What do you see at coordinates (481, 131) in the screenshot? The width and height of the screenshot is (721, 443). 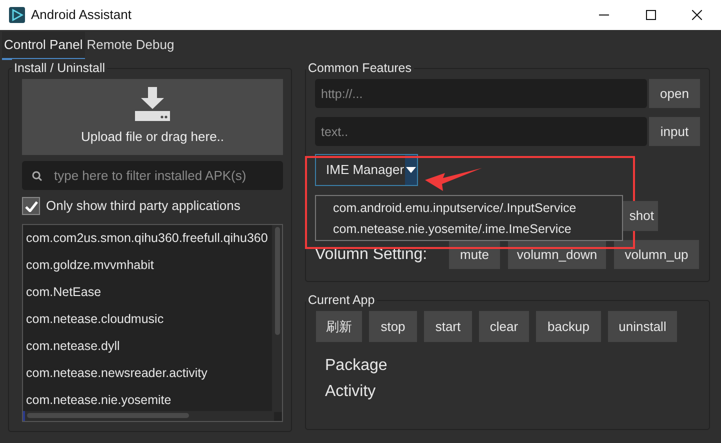 I see `text-field: text..` at bounding box center [481, 131].